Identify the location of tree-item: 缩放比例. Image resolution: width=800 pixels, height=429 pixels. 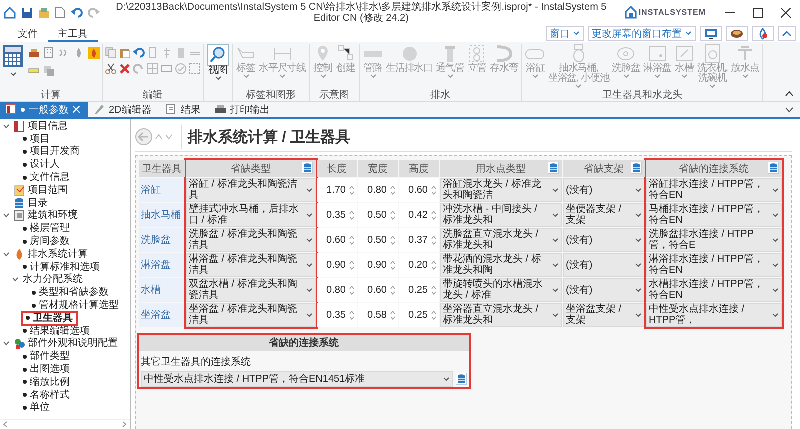
(50, 382).